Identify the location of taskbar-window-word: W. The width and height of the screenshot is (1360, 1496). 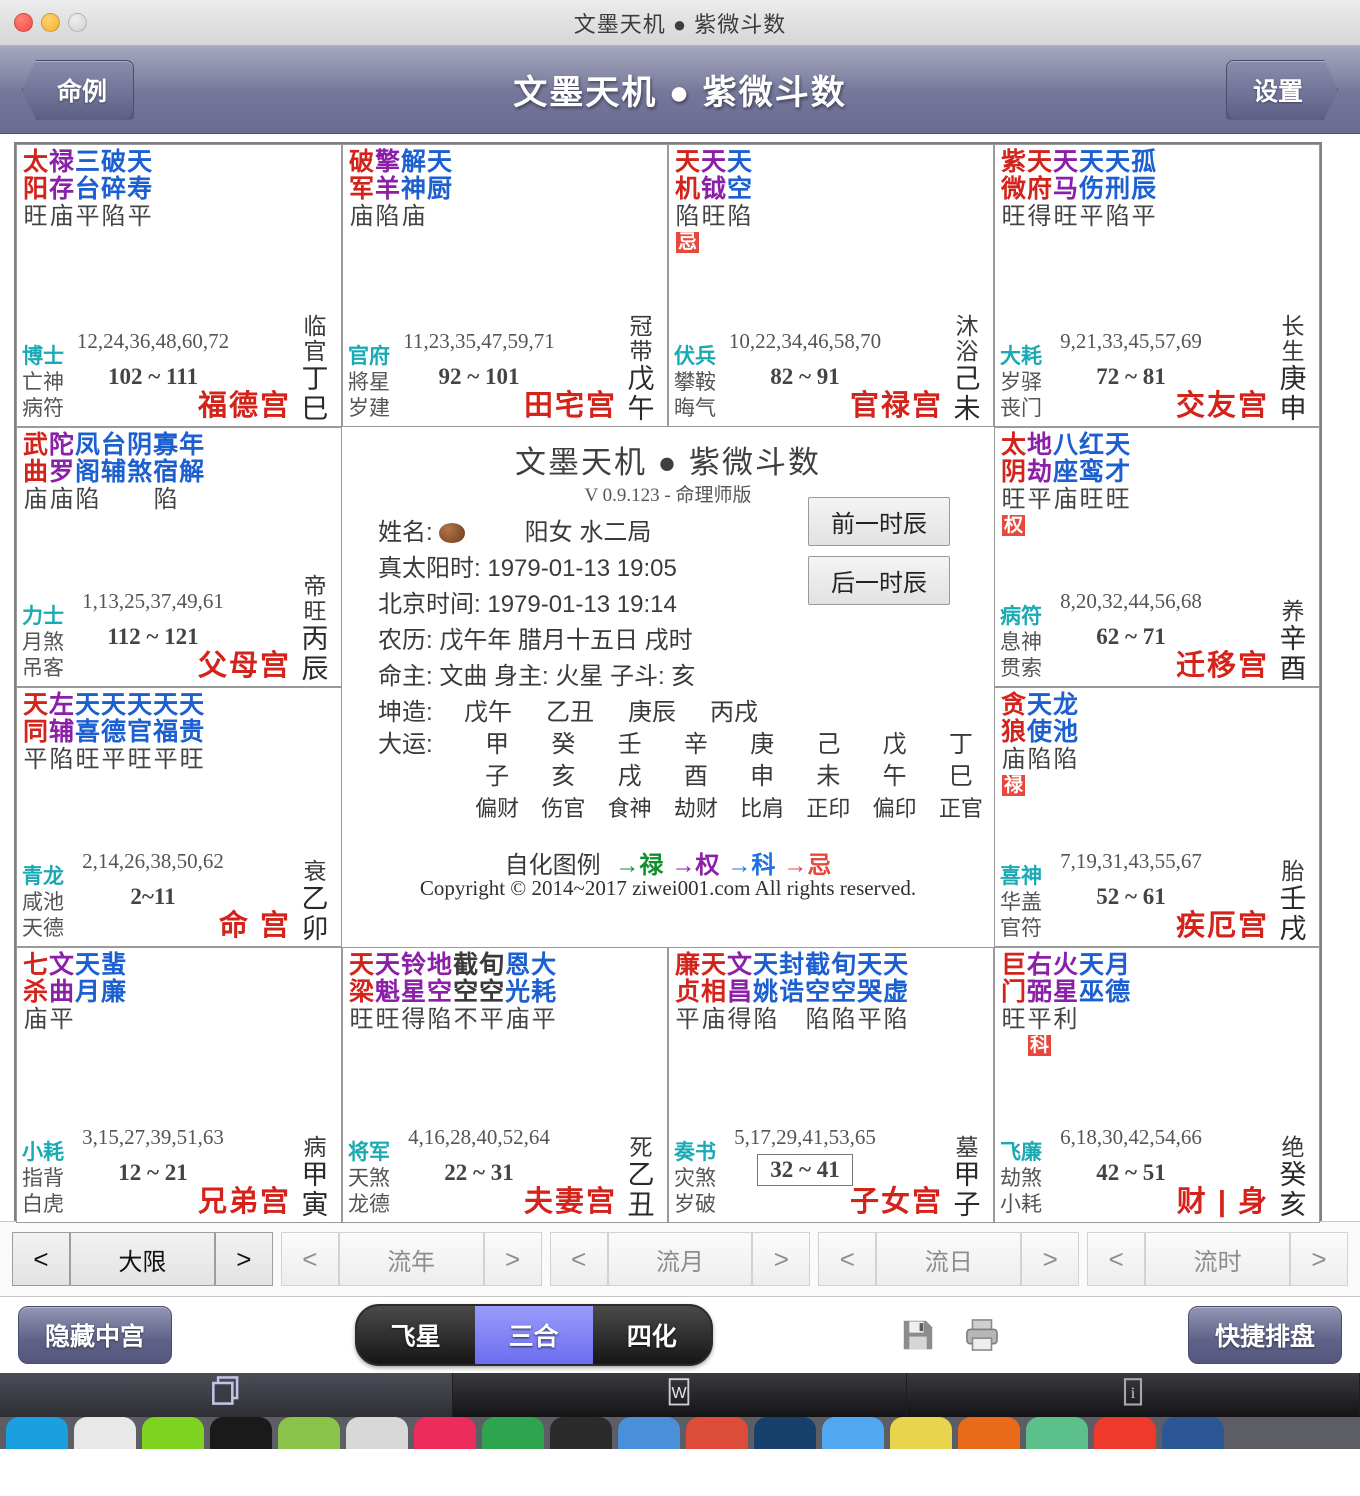
(680, 1395).